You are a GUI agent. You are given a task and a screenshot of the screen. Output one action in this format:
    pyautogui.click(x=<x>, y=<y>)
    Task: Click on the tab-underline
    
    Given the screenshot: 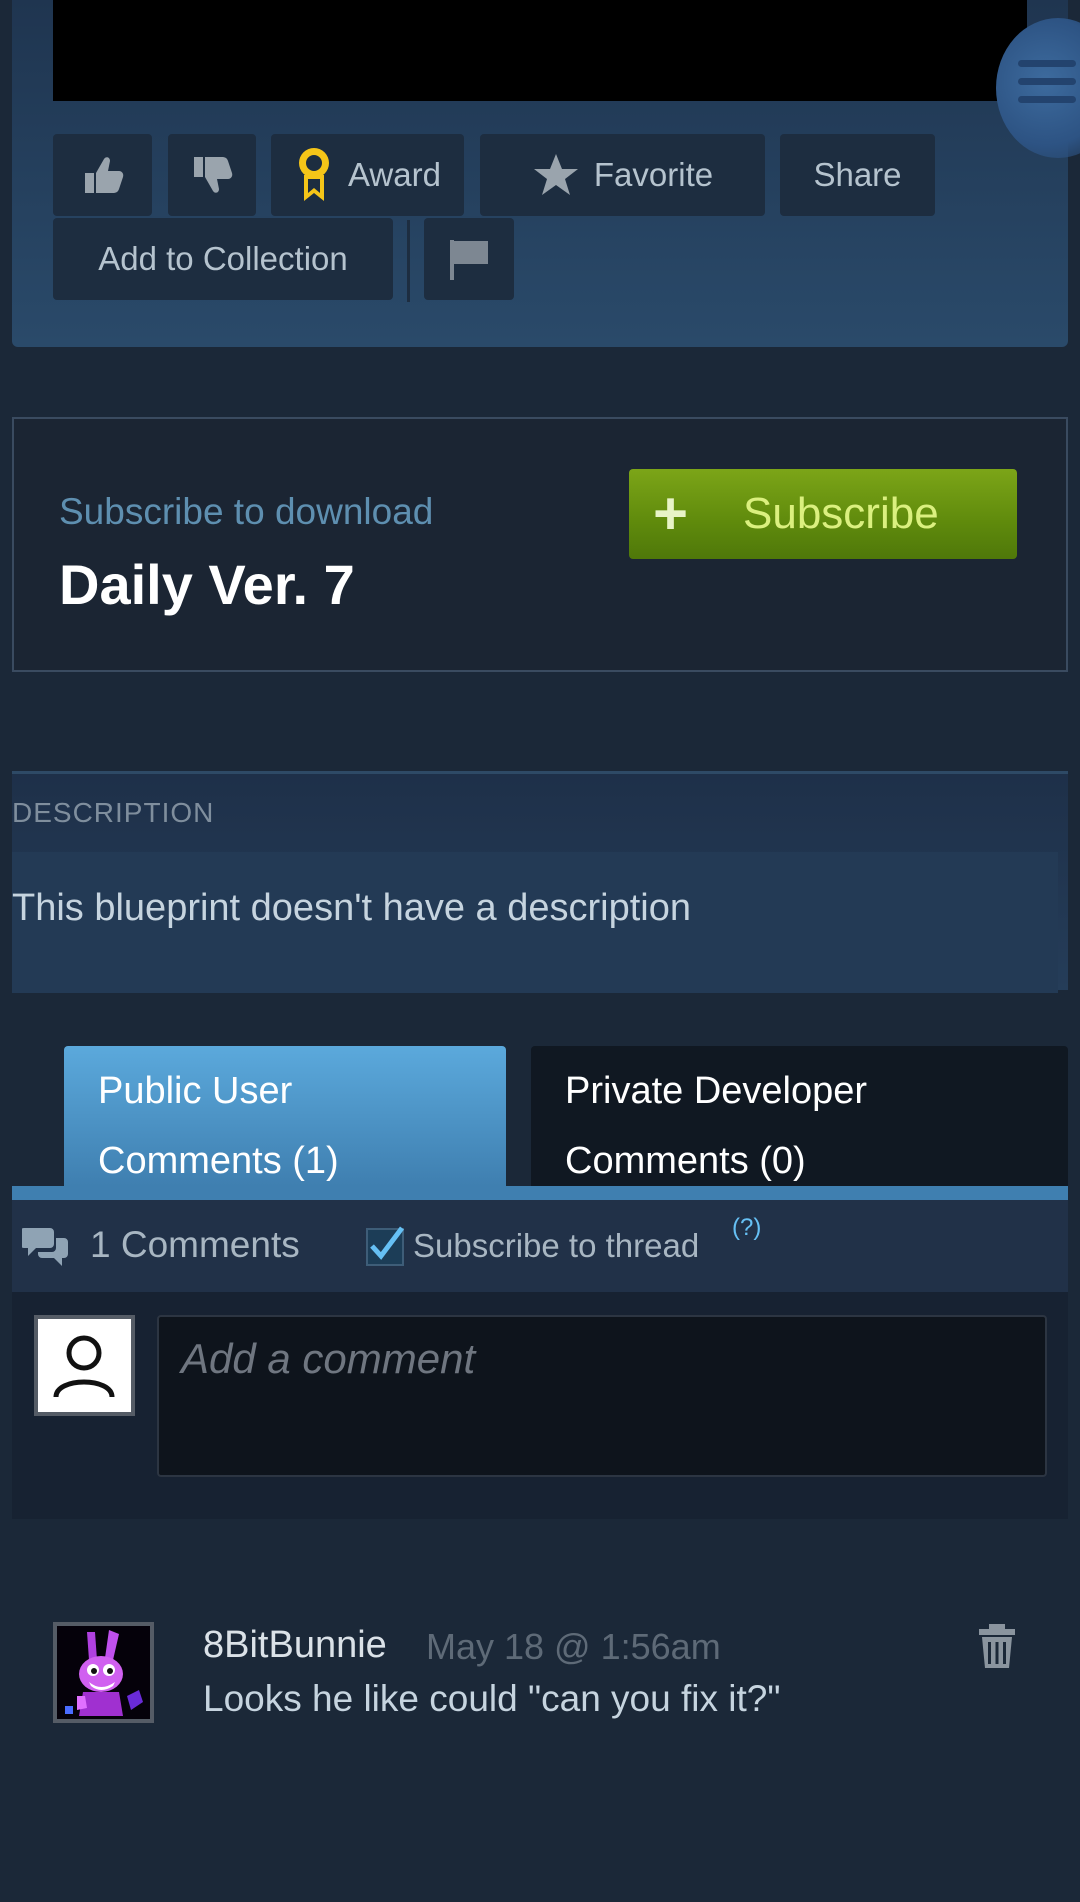 What is the action you would take?
    pyautogui.click(x=540, y=1193)
    